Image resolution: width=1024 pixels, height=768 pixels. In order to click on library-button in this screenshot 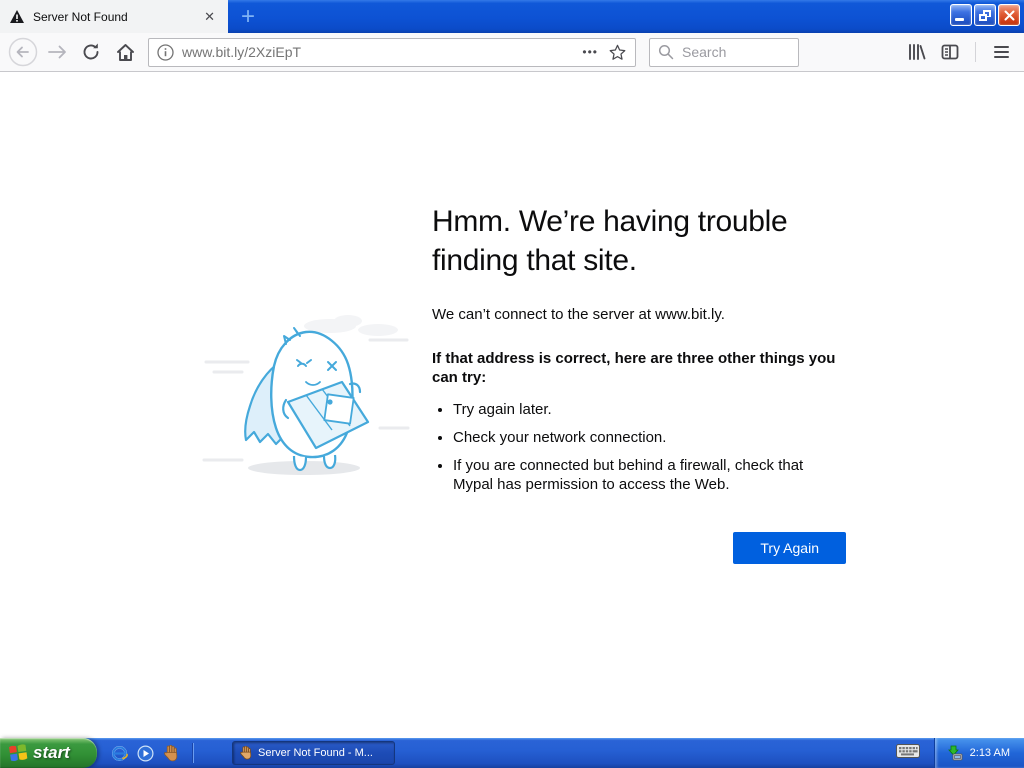, I will do `click(916, 52)`.